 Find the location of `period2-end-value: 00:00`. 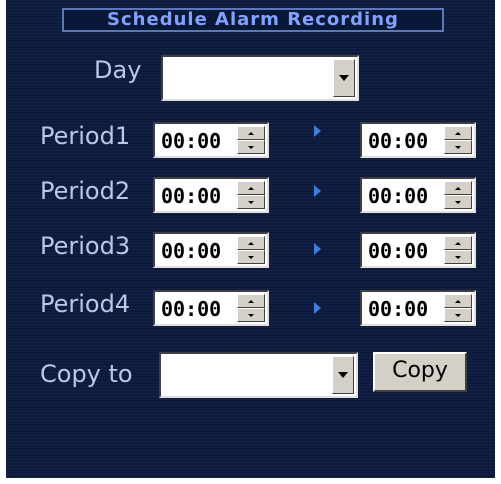

period2-end-value: 00:00 is located at coordinates (398, 196).